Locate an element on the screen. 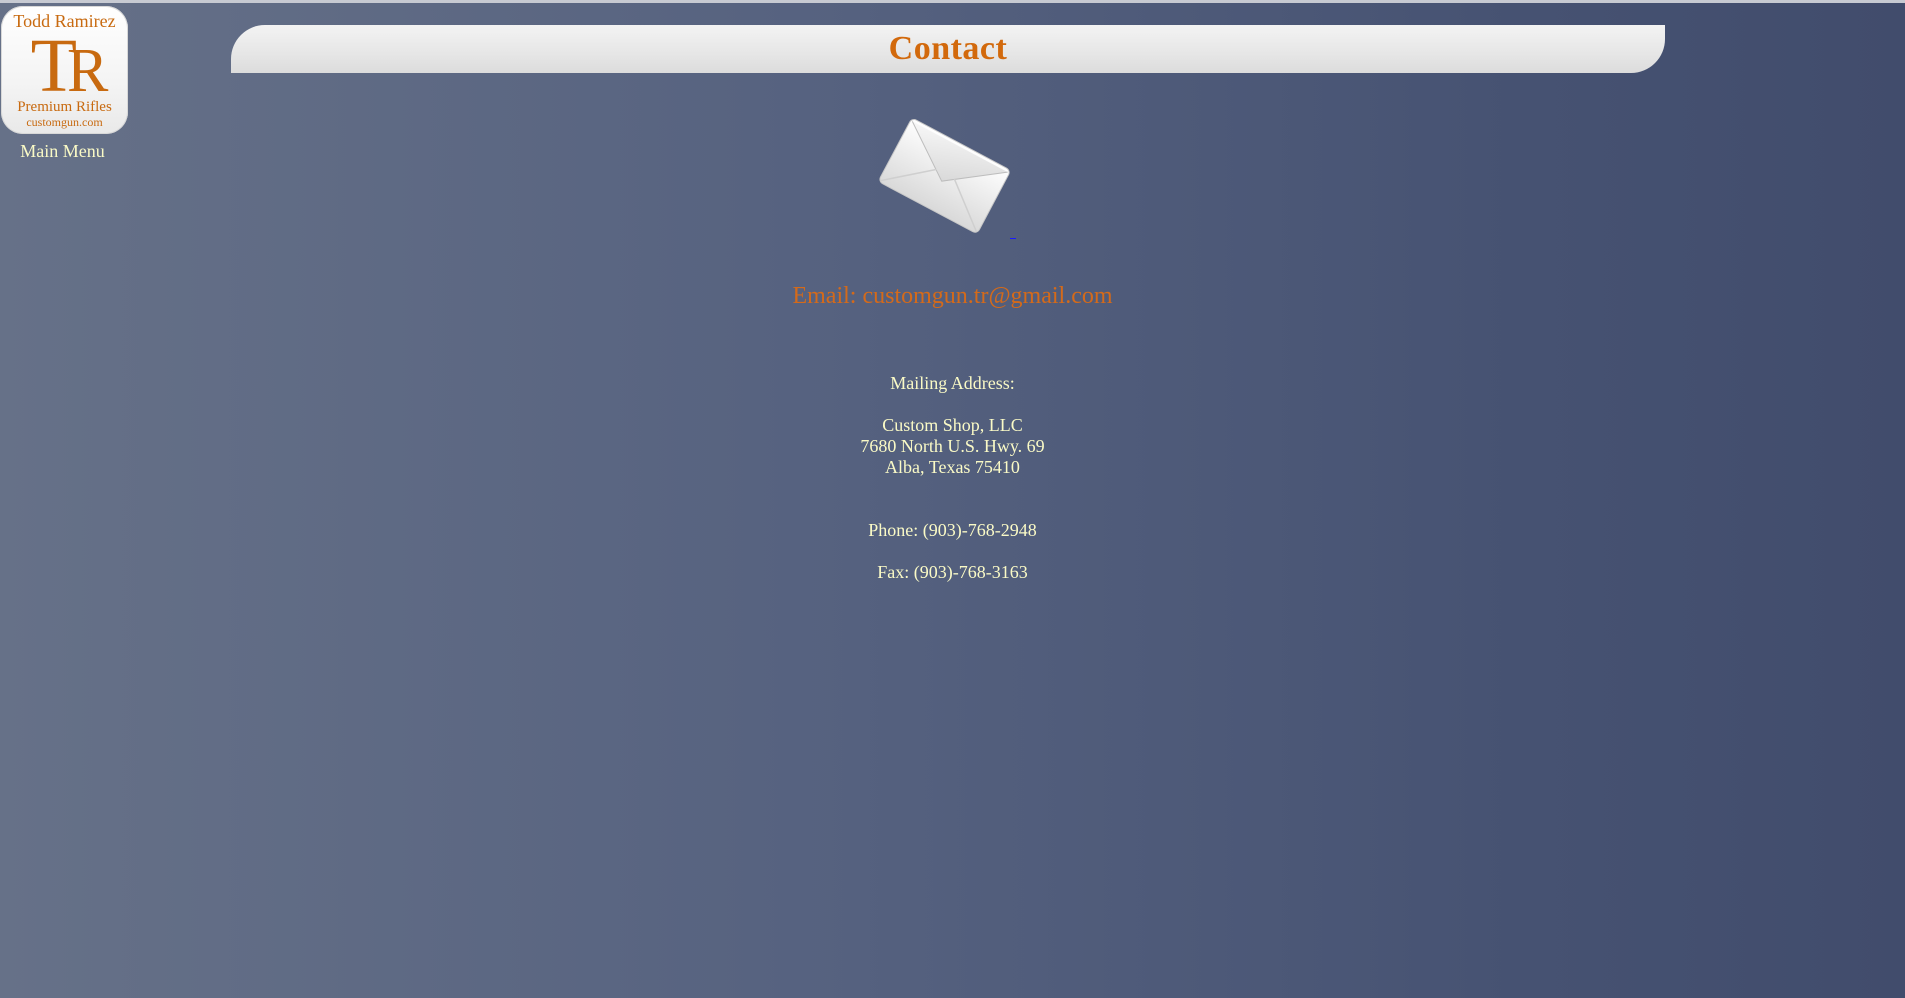 Image resolution: width=1905 pixels, height=998 pixels. company-name: Custom Shop, LLC is located at coordinates (952, 425).